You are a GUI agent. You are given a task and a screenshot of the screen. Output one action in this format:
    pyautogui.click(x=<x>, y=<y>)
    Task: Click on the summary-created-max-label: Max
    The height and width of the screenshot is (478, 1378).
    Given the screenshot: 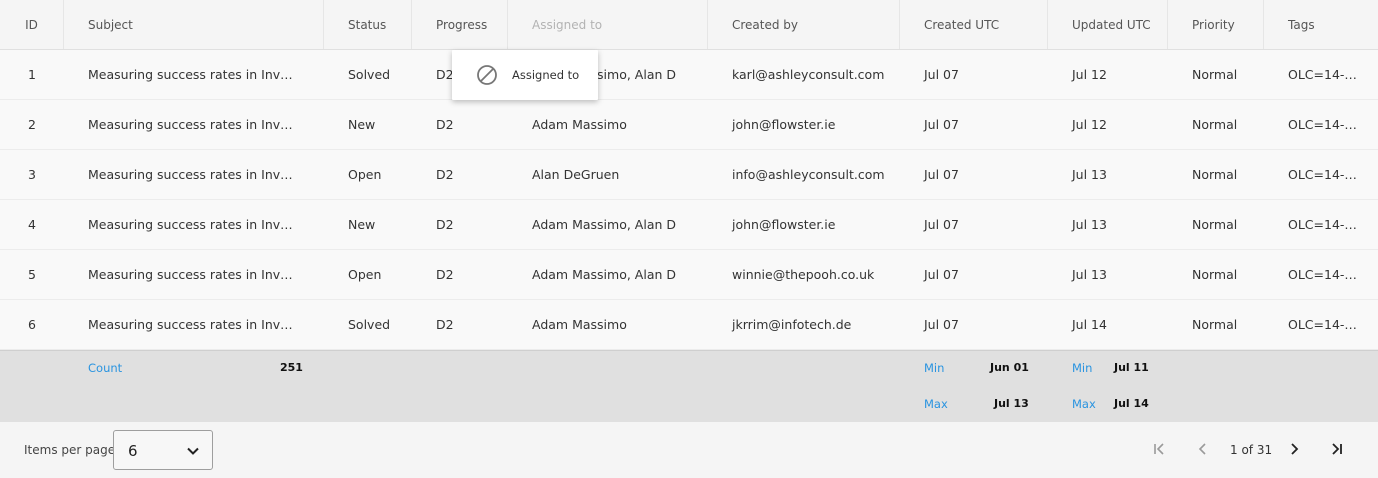 What is the action you would take?
    pyautogui.click(x=936, y=404)
    